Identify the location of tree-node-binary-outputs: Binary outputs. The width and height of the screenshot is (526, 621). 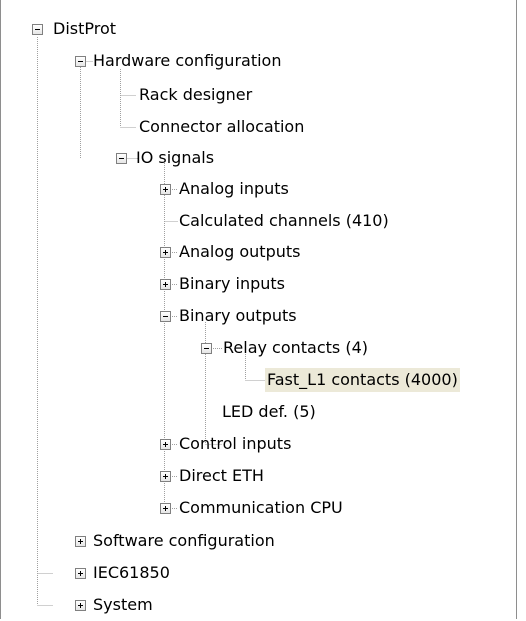
(200, 316).